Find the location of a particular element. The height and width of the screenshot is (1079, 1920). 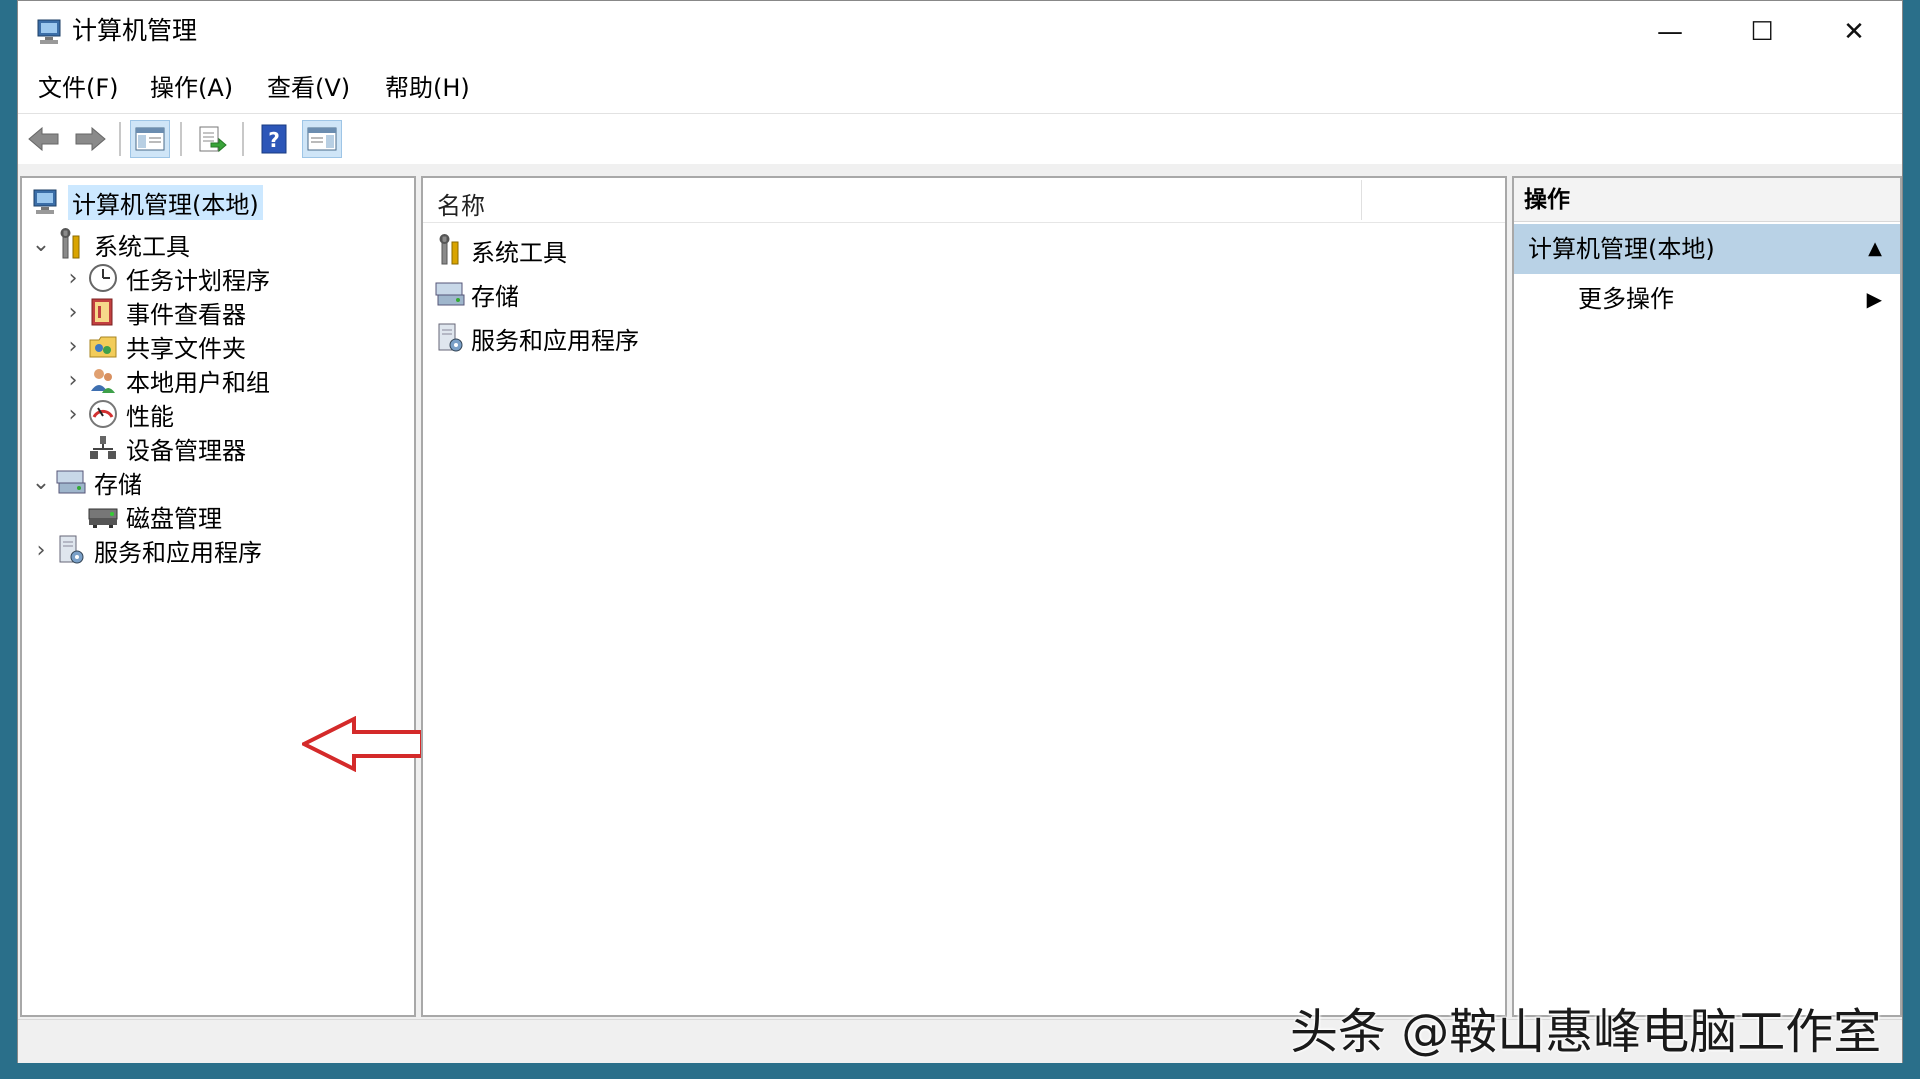

list-item-label: 存储 is located at coordinates (495, 296).